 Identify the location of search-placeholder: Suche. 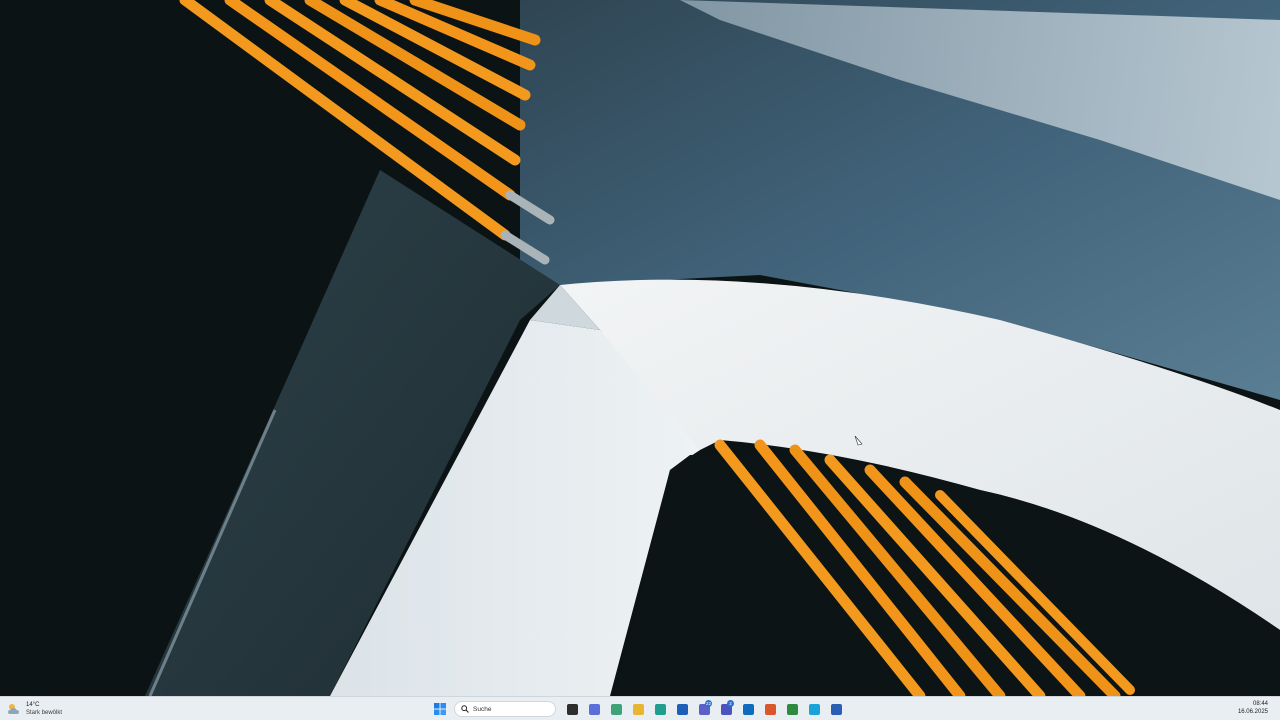
(482, 709).